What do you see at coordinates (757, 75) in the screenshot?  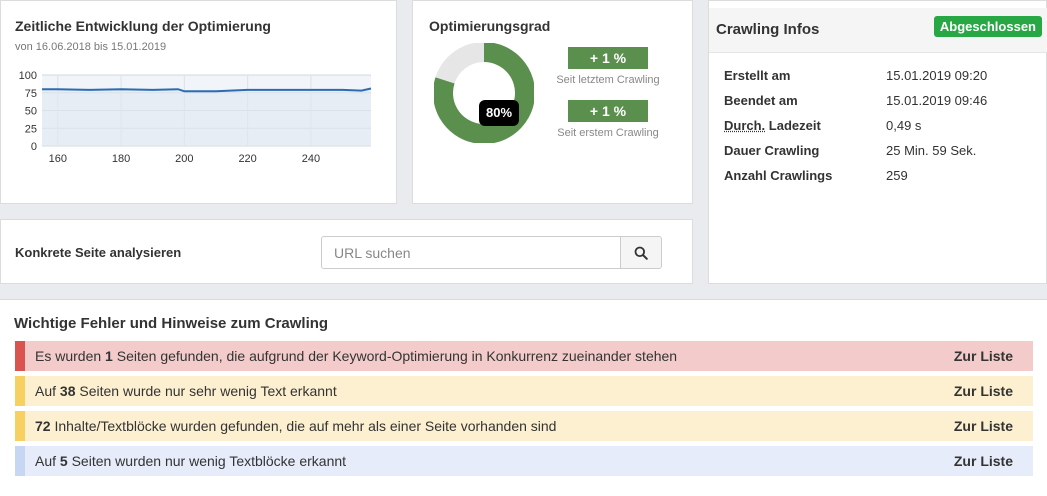 I see `created-label: Erstellt am` at bounding box center [757, 75].